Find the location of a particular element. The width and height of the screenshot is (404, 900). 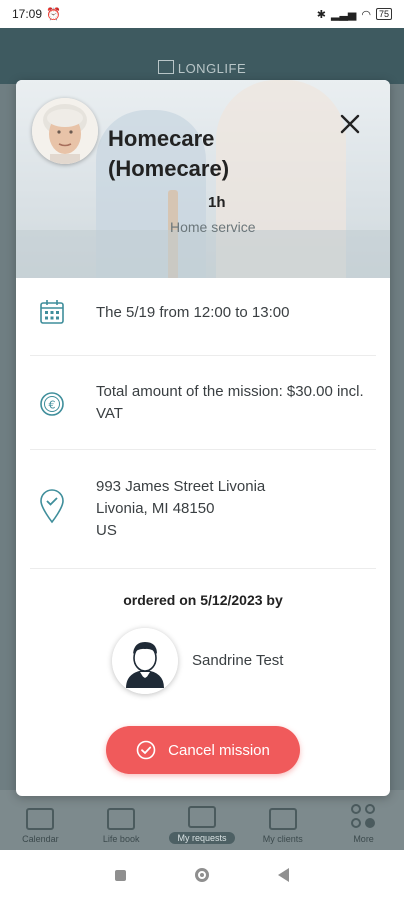

service-type: Home service is located at coordinates (213, 227).